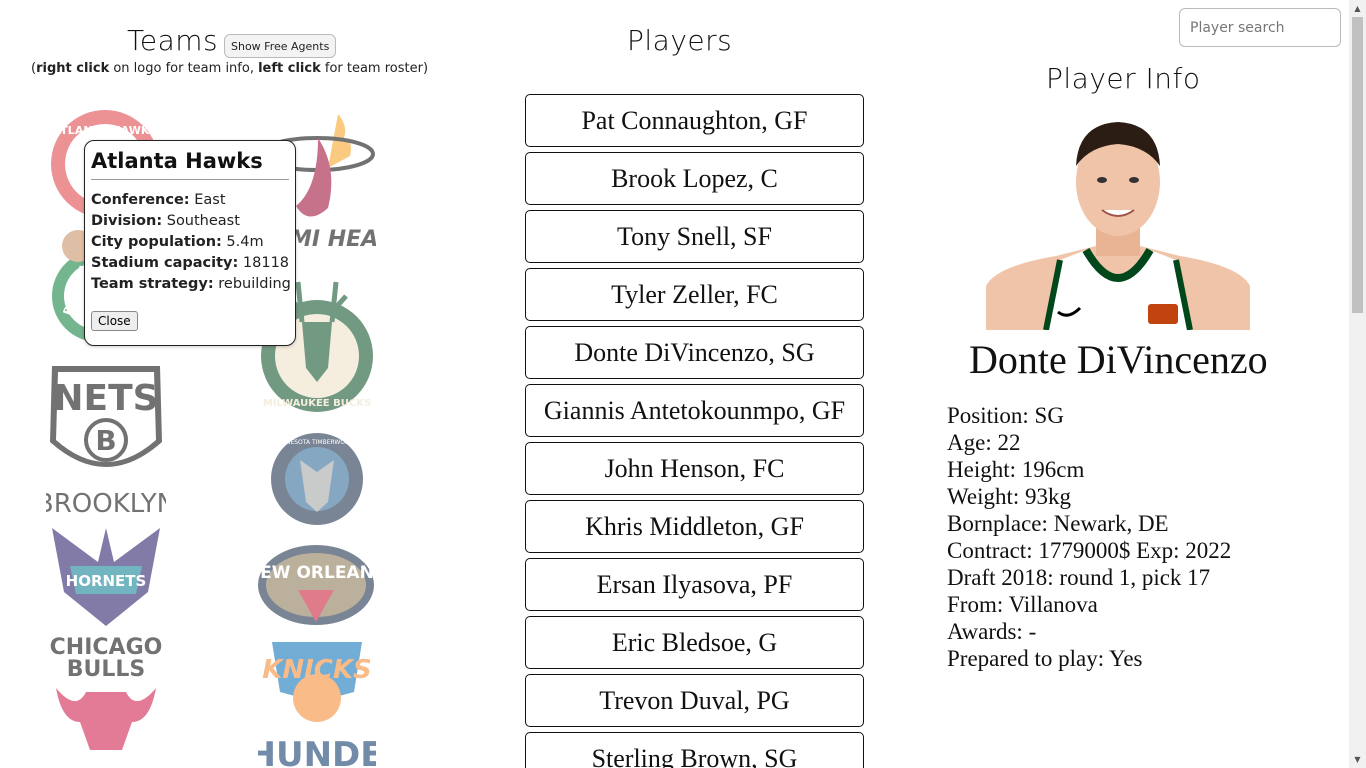  What do you see at coordinates (1045, 658) in the screenshot?
I see `player-prepared: Prepared to play: Yes` at bounding box center [1045, 658].